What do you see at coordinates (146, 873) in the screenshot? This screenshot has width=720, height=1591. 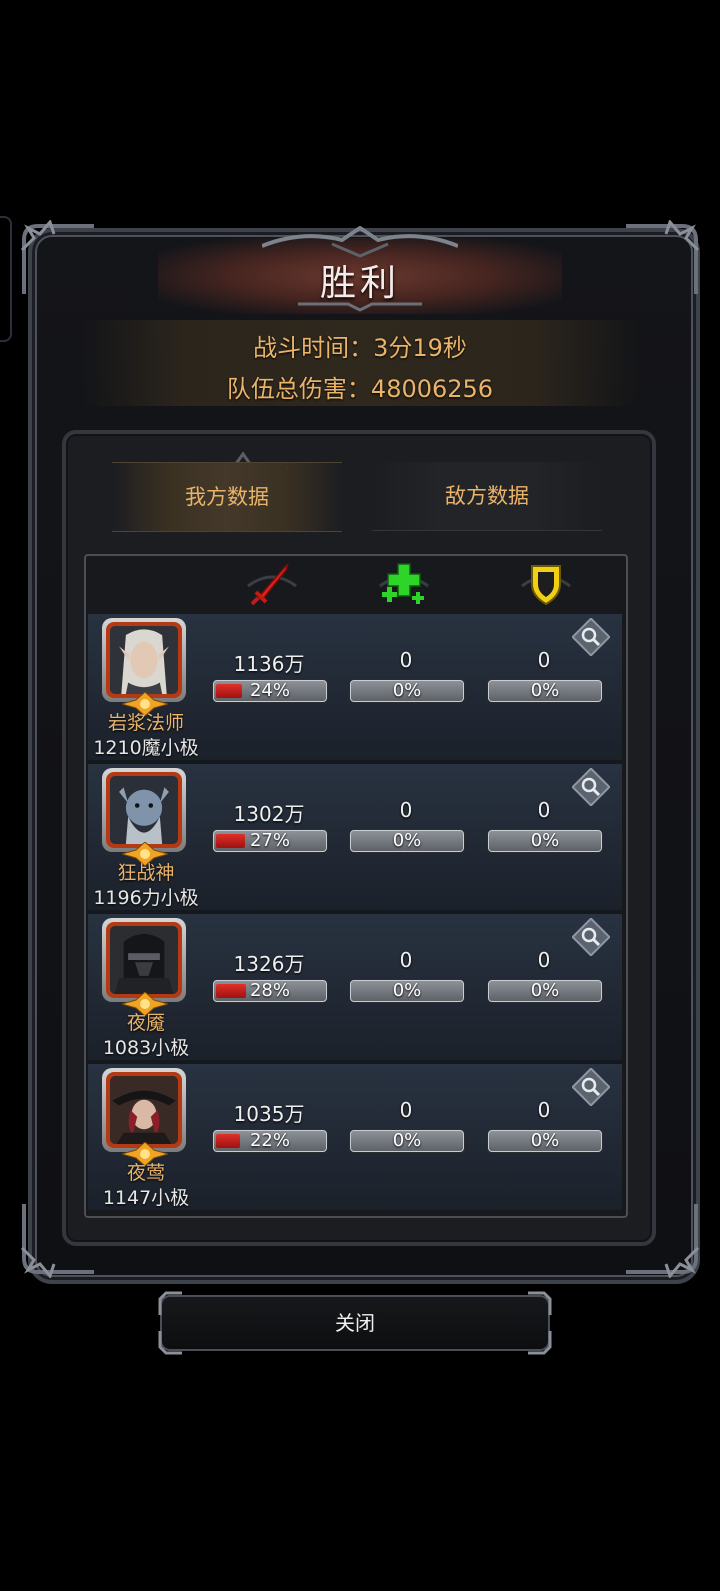 I see `hero-name: 狂战神` at bounding box center [146, 873].